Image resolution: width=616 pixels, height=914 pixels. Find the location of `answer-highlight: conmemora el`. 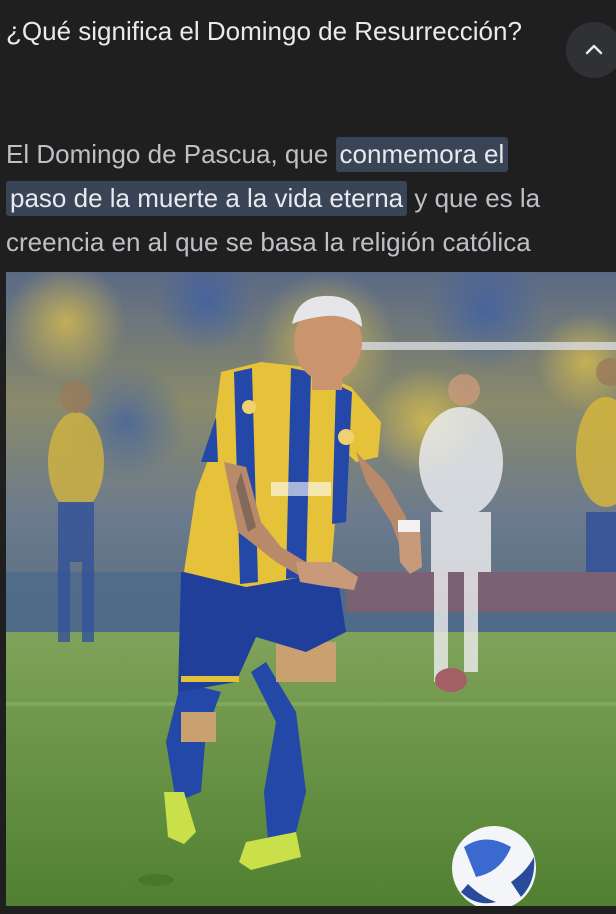

answer-highlight: conmemora el is located at coordinates (422, 154).